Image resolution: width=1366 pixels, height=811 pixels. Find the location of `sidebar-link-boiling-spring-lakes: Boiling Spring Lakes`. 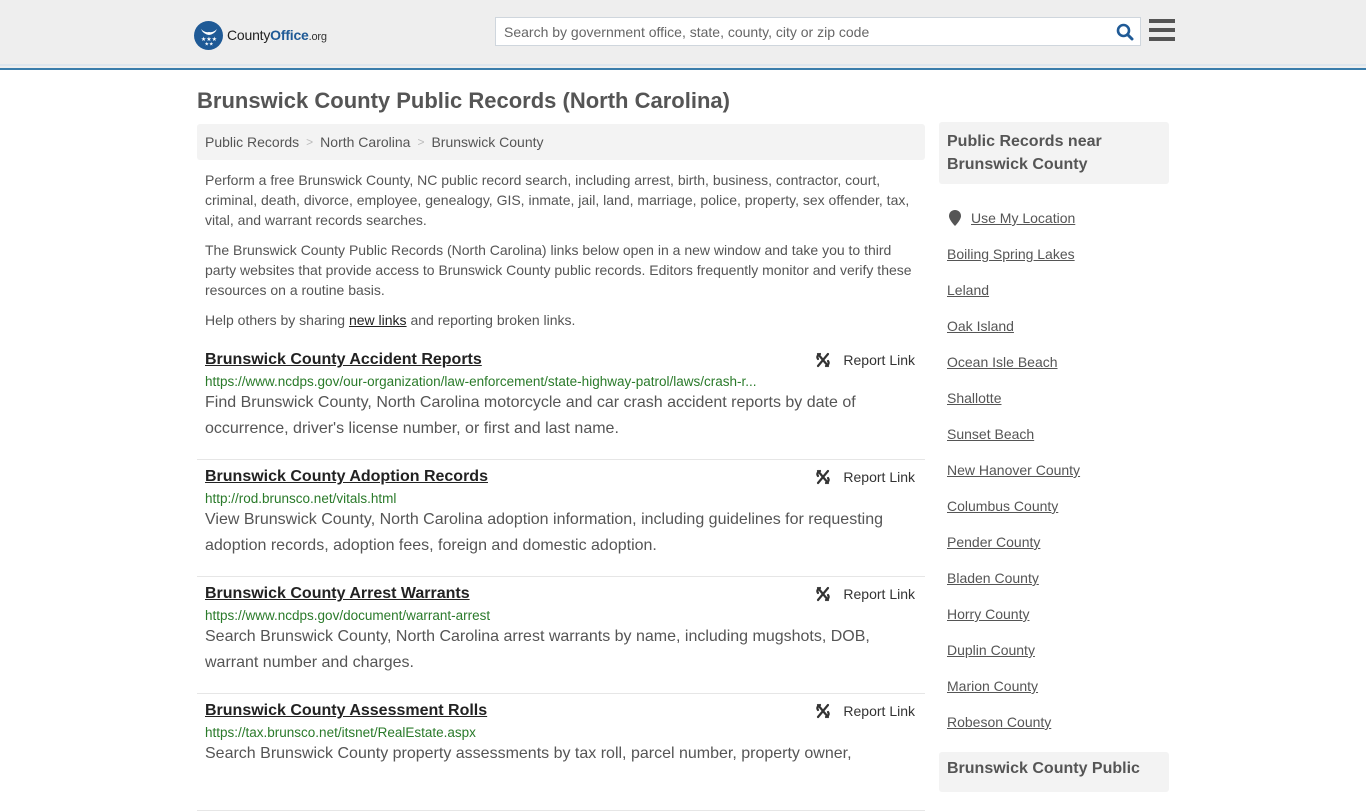

sidebar-link-boiling-spring-lakes: Boiling Spring Lakes is located at coordinates (1011, 254).